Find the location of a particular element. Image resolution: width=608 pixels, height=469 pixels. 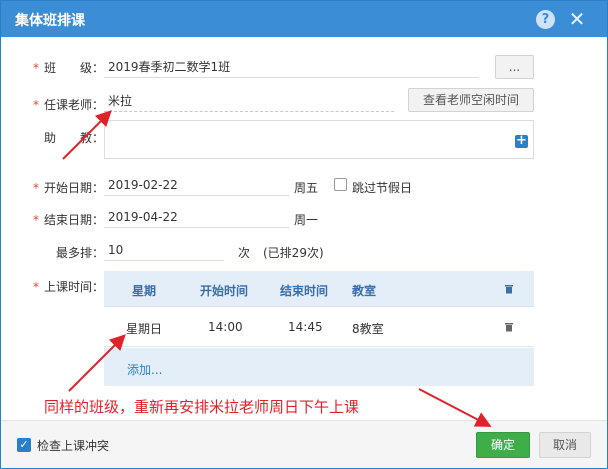

ok-button: 确定 is located at coordinates (503, 445).